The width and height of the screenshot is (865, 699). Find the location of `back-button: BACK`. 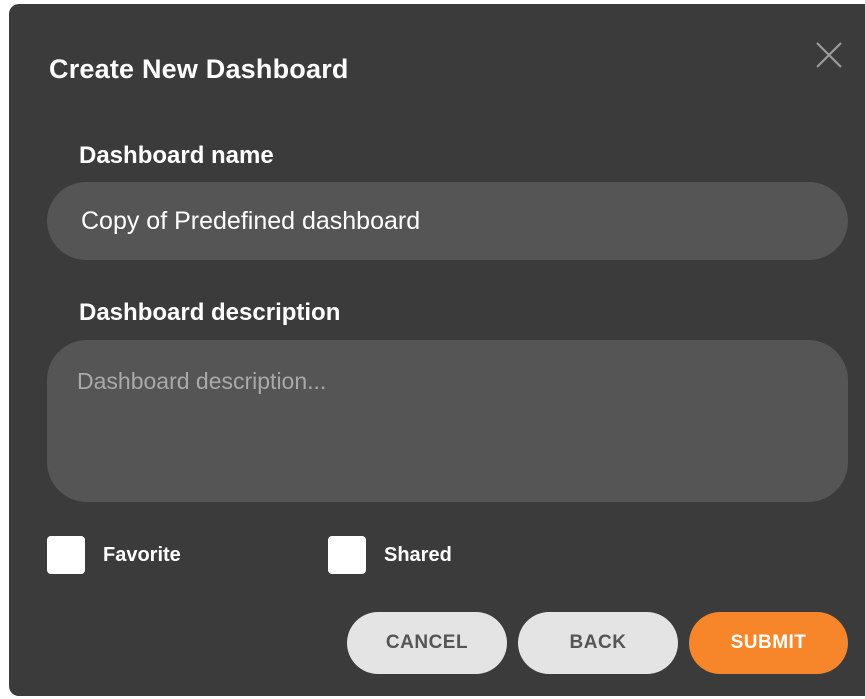

back-button: BACK is located at coordinates (598, 643).